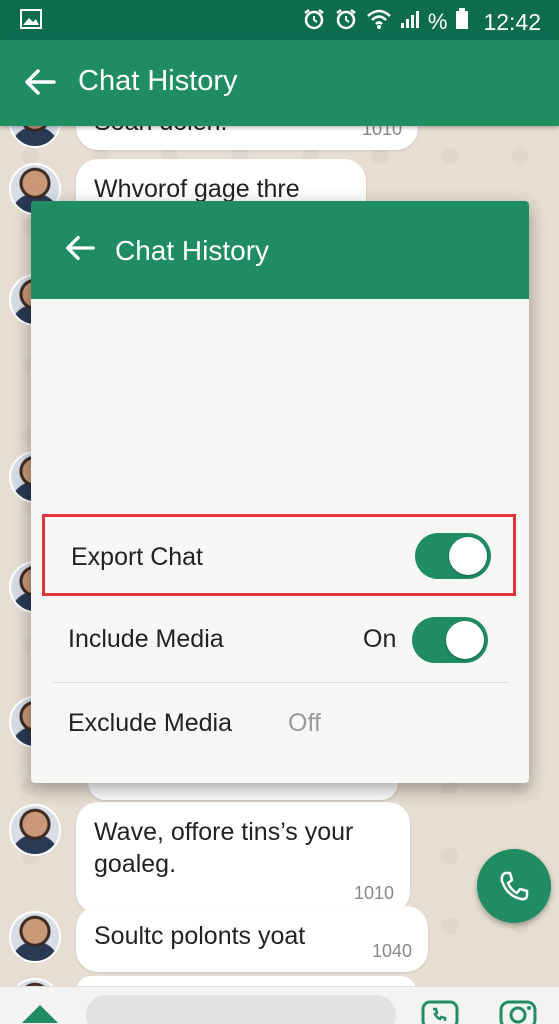 The height and width of the screenshot is (1024, 559). I want to click on message-bubble: Soultc polonts yoat 1040, so click(252, 939).